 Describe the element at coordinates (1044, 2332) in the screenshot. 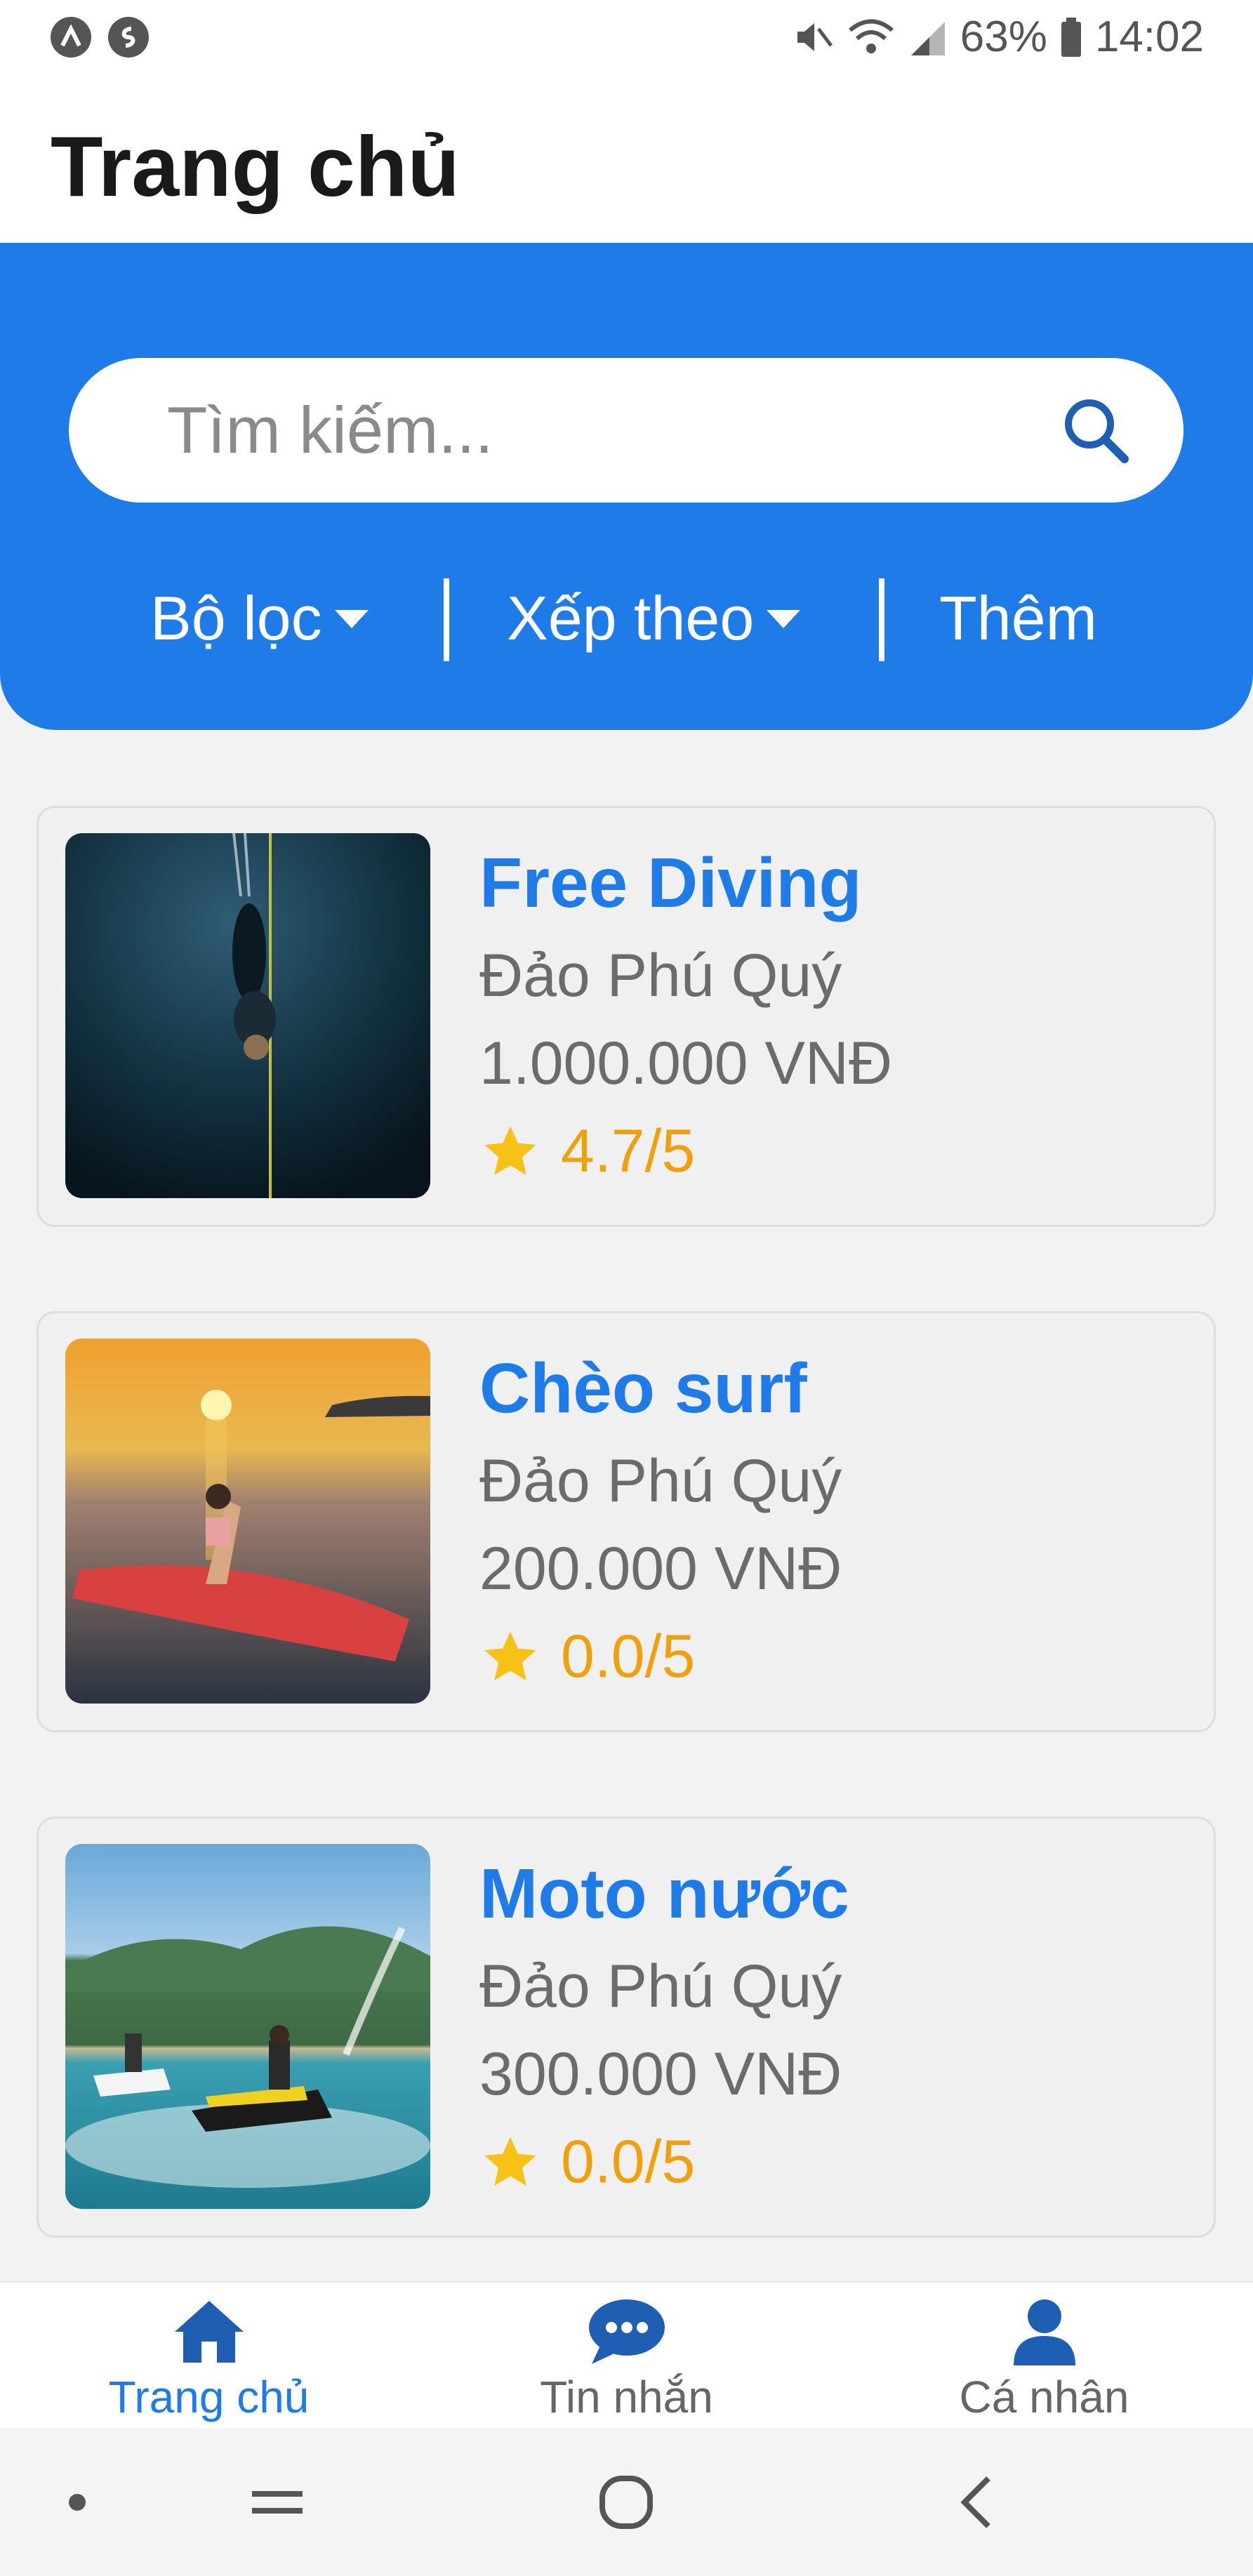

I see `user-icon` at that location.